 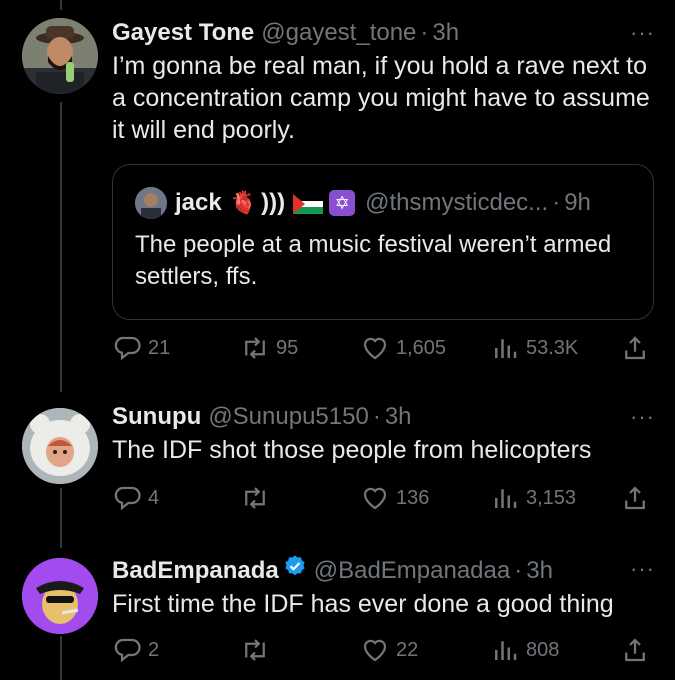 What do you see at coordinates (269, 348) in the screenshot?
I see `retweet-button: 95` at bounding box center [269, 348].